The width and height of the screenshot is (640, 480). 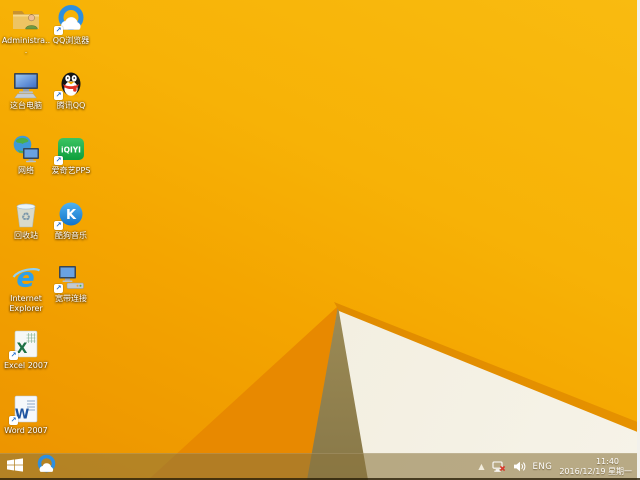 I want to click on tencent-qq-icon: ↗, so click(x=70, y=84).